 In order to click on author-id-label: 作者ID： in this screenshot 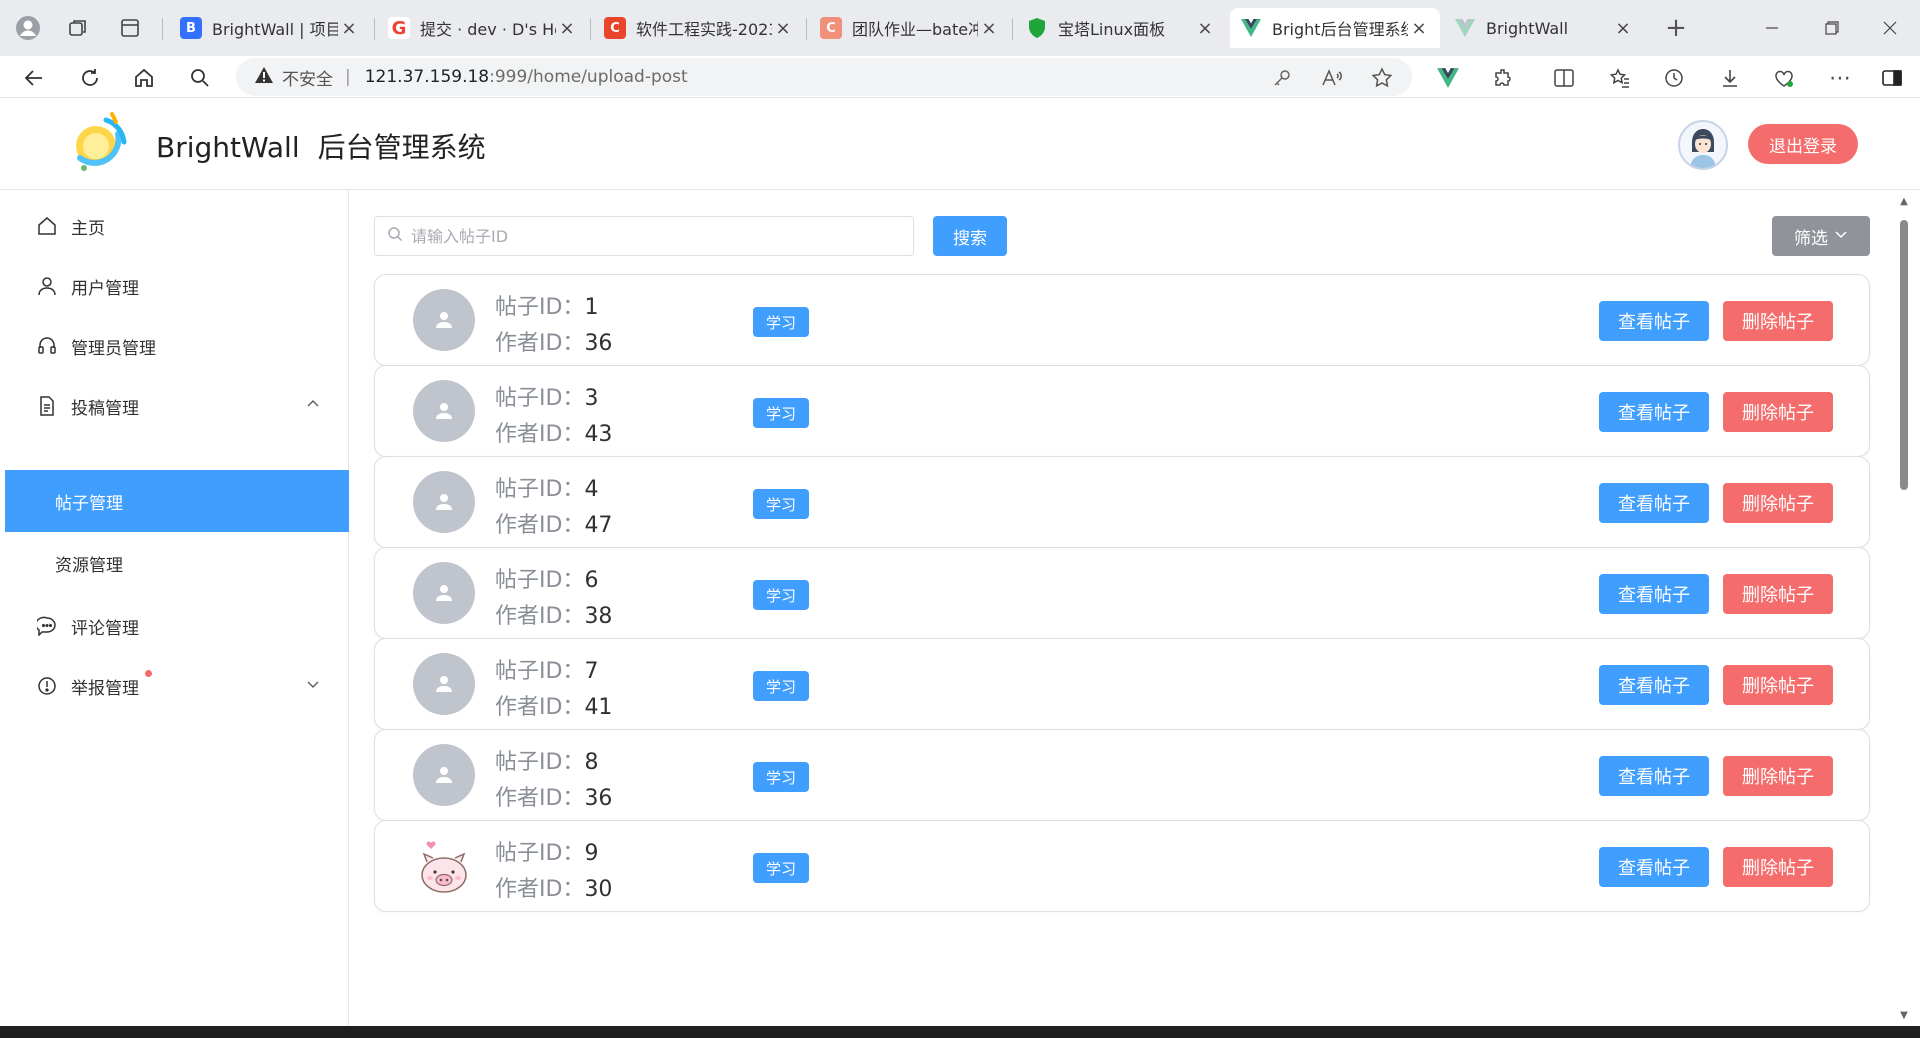, I will do `click(540, 798)`.